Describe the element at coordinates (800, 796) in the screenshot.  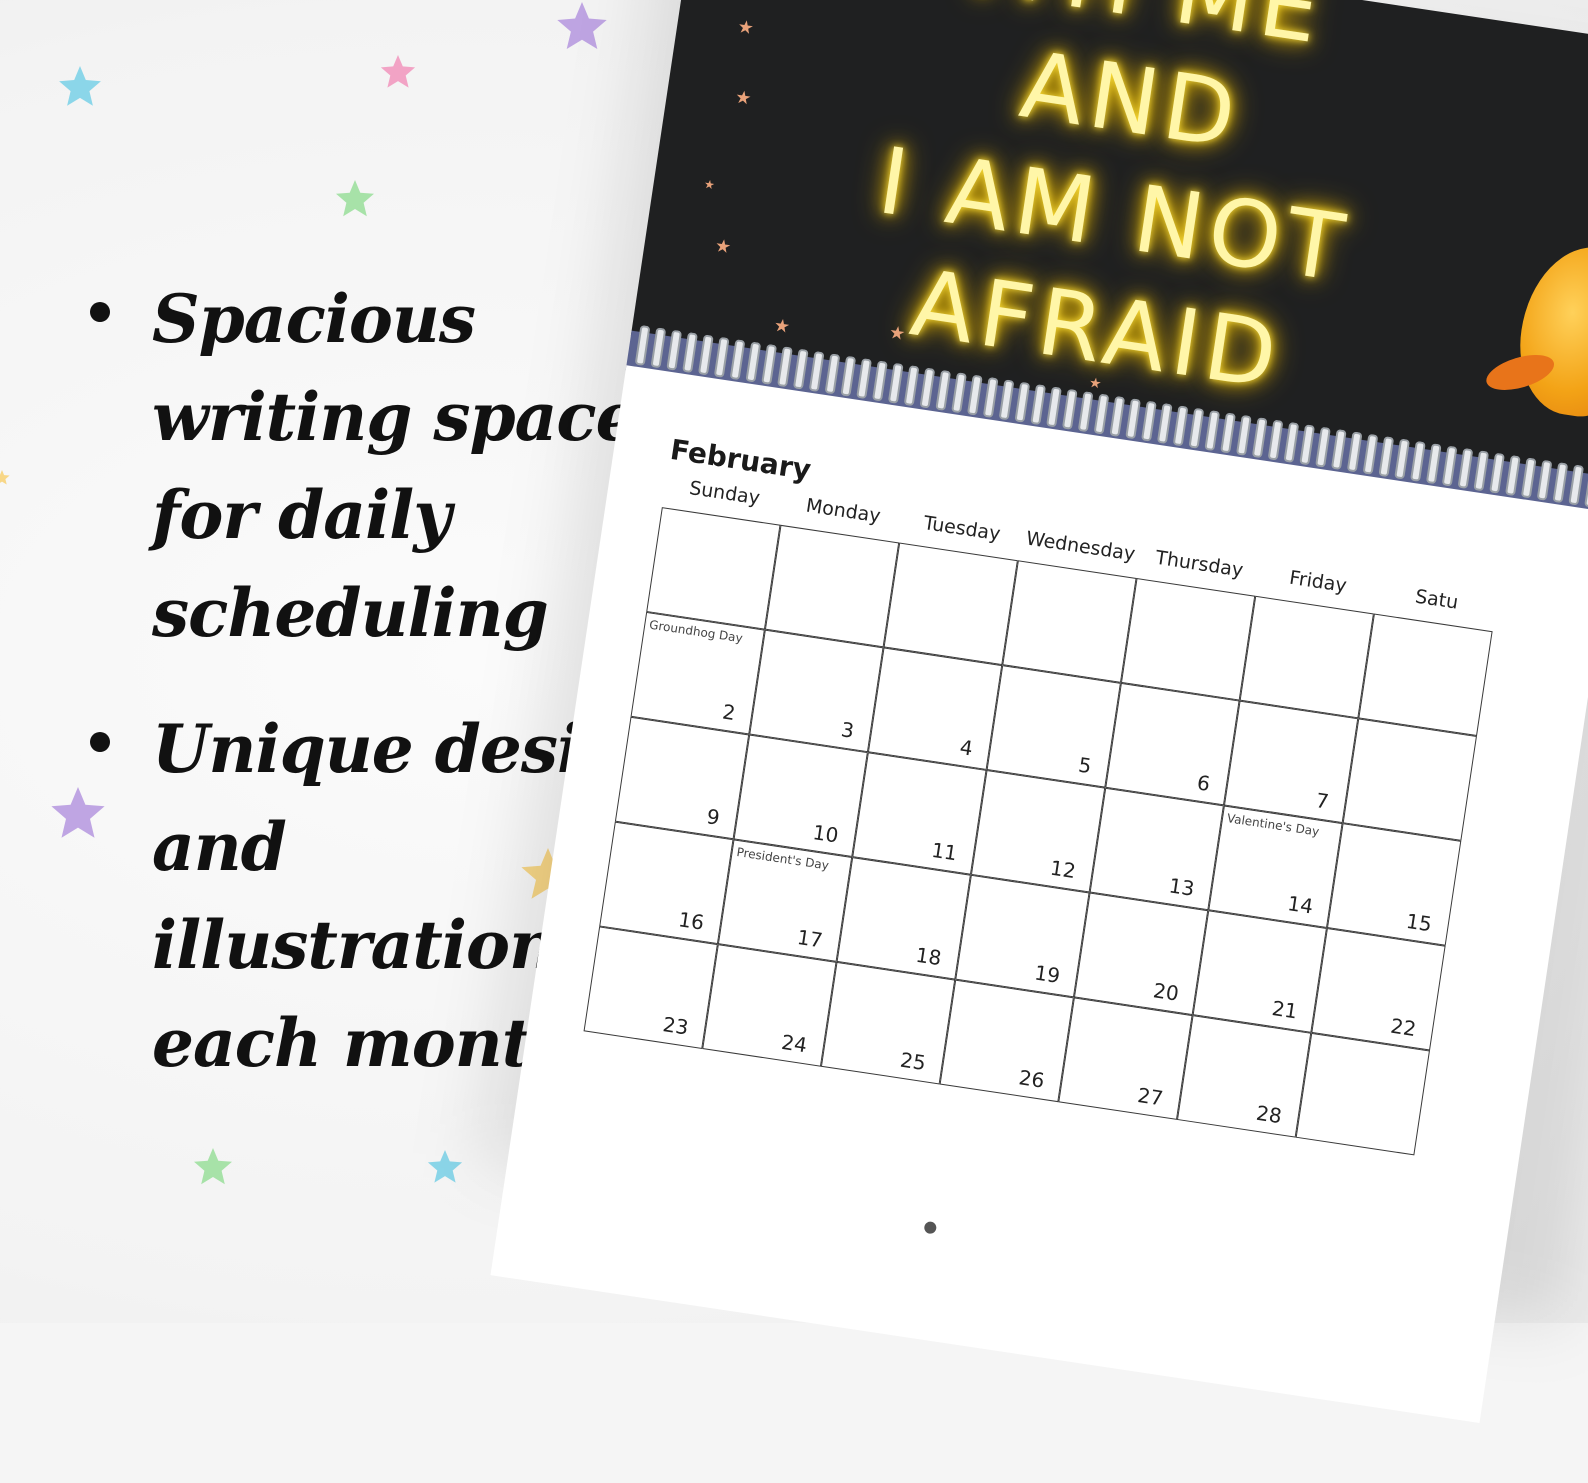
I see `day-cell: 10` at that location.